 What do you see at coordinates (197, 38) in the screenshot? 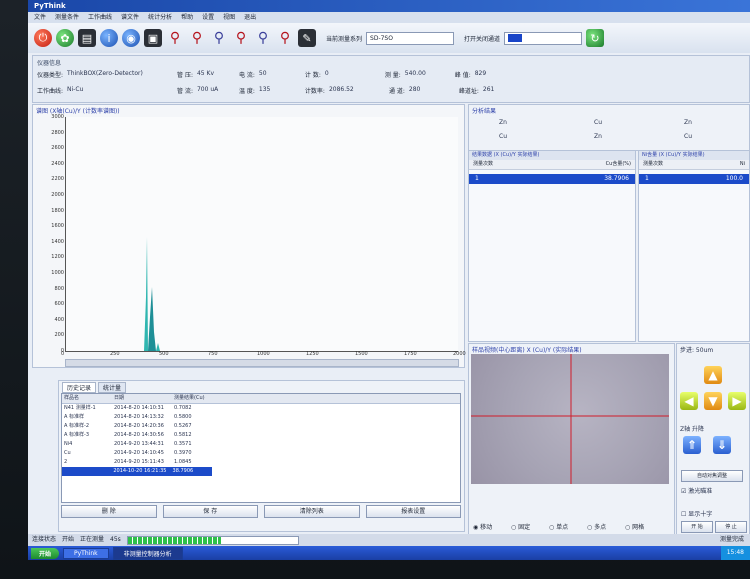
I see `zoom-in-icon: ⚲` at bounding box center [197, 38].